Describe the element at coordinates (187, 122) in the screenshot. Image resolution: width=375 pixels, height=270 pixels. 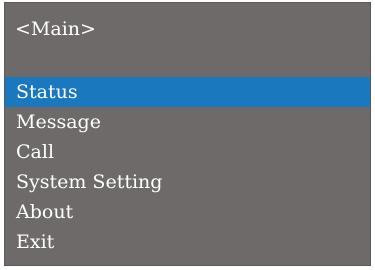
I see `menu-item-message: Message` at that location.